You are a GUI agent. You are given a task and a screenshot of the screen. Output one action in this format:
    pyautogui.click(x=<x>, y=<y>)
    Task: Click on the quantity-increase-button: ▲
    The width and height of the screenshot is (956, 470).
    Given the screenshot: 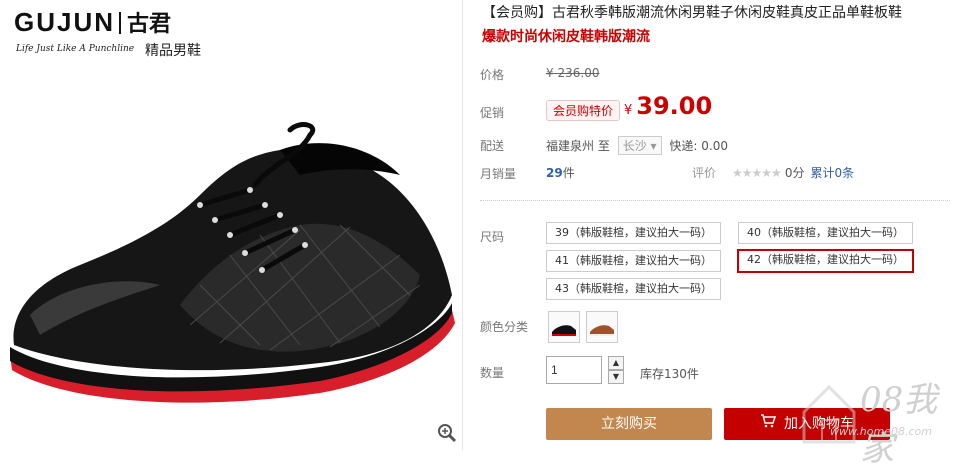 What is the action you would take?
    pyautogui.click(x=616, y=363)
    